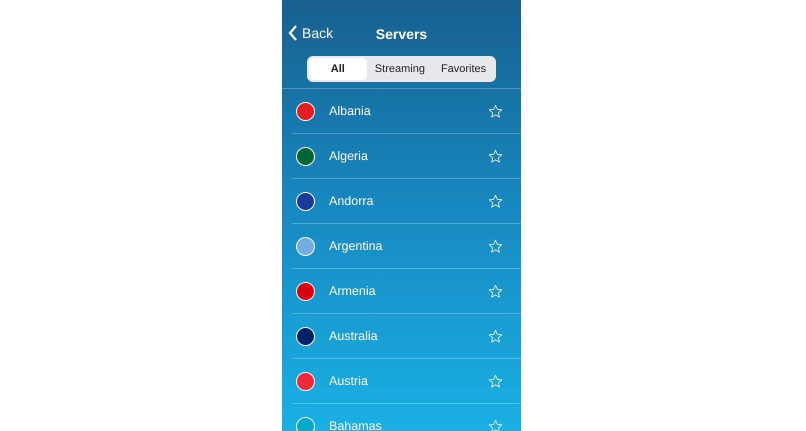  Describe the element at coordinates (406, 336) in the screenshot. I see `server-row: Australia` at that location.